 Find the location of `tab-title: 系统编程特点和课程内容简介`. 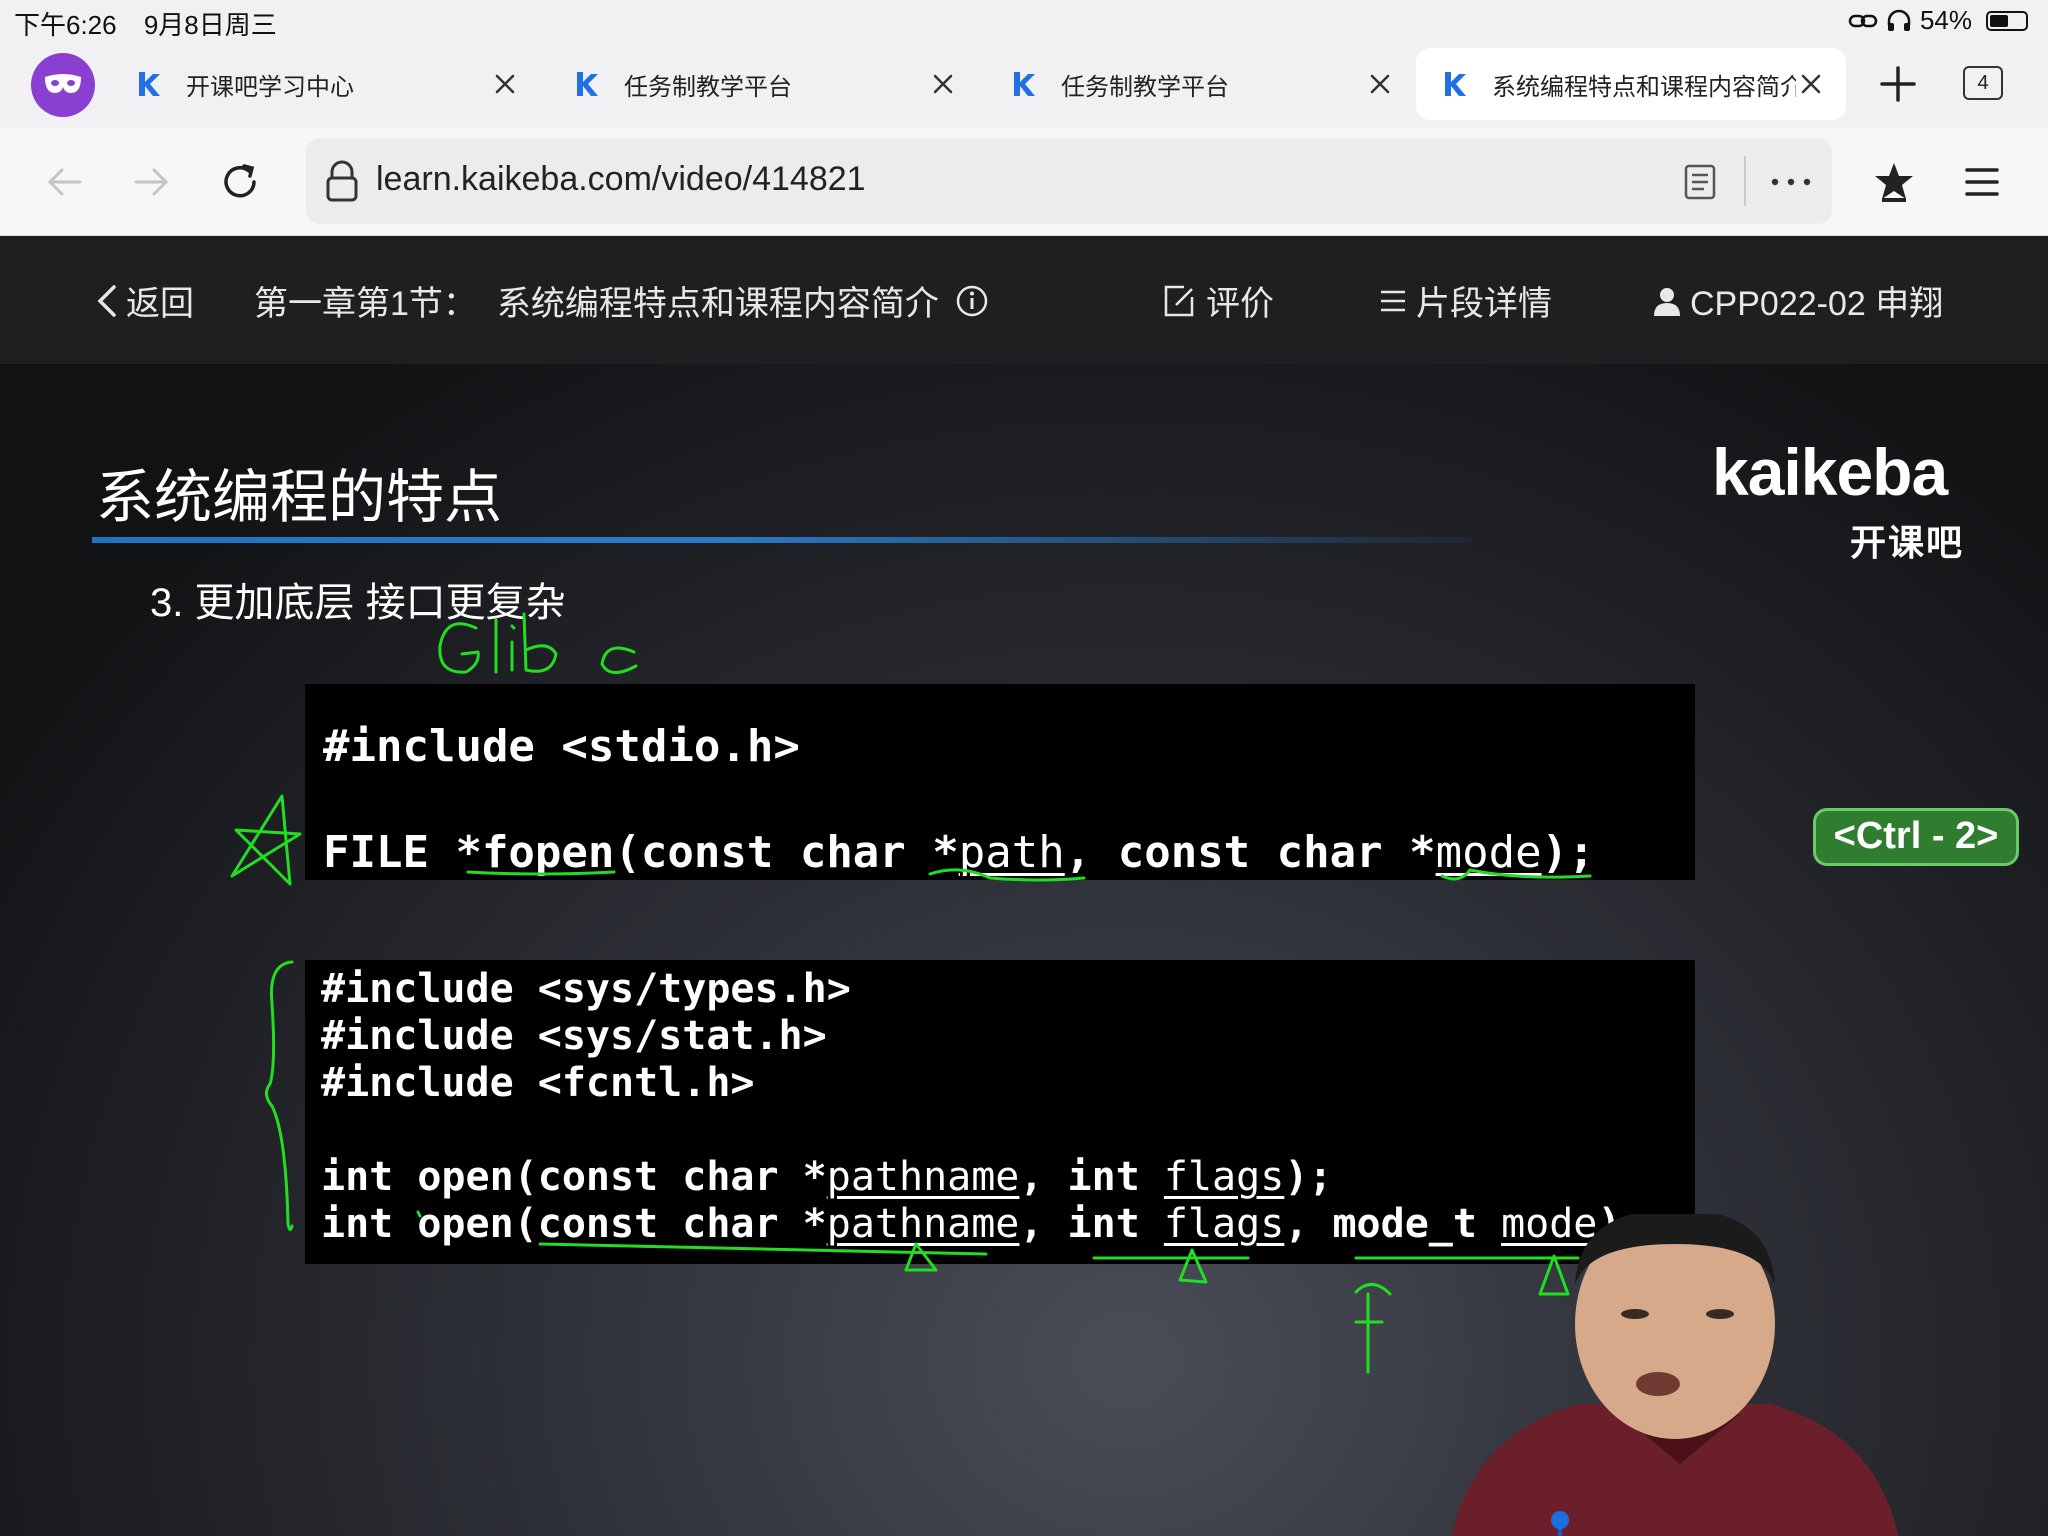

tab-title: 系统编程特点和课程内容简介 is located at coordinates (1644, 87).